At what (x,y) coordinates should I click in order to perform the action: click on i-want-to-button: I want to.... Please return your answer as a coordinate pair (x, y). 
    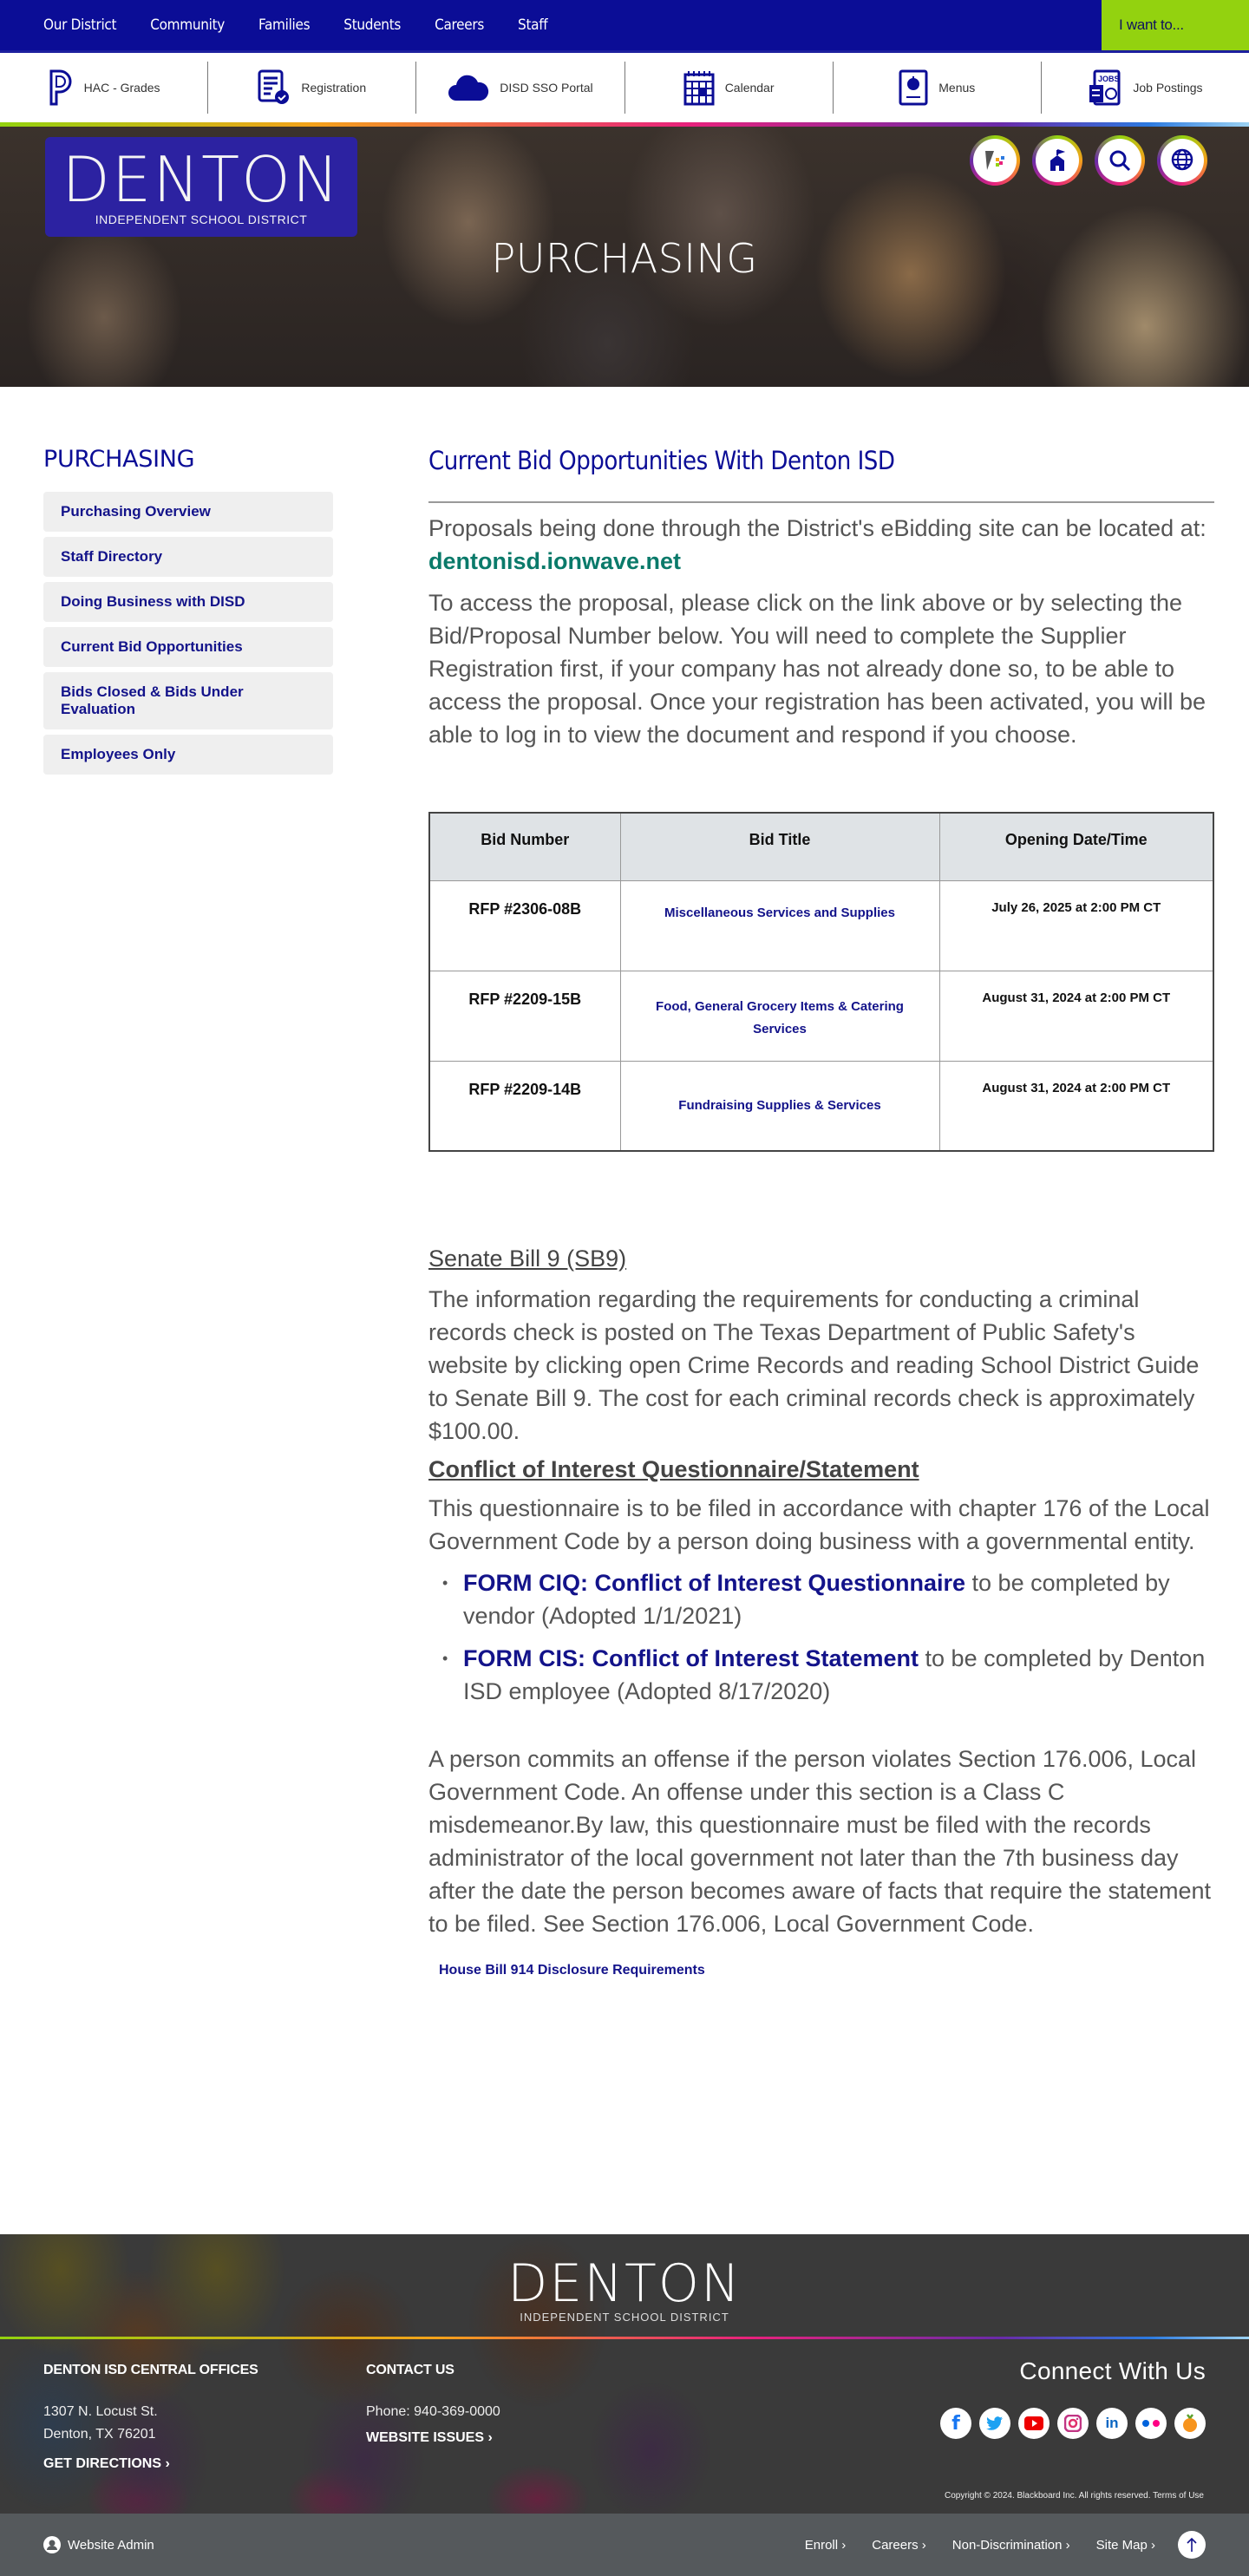
    Looking at the image, I should click on (1175, 25).